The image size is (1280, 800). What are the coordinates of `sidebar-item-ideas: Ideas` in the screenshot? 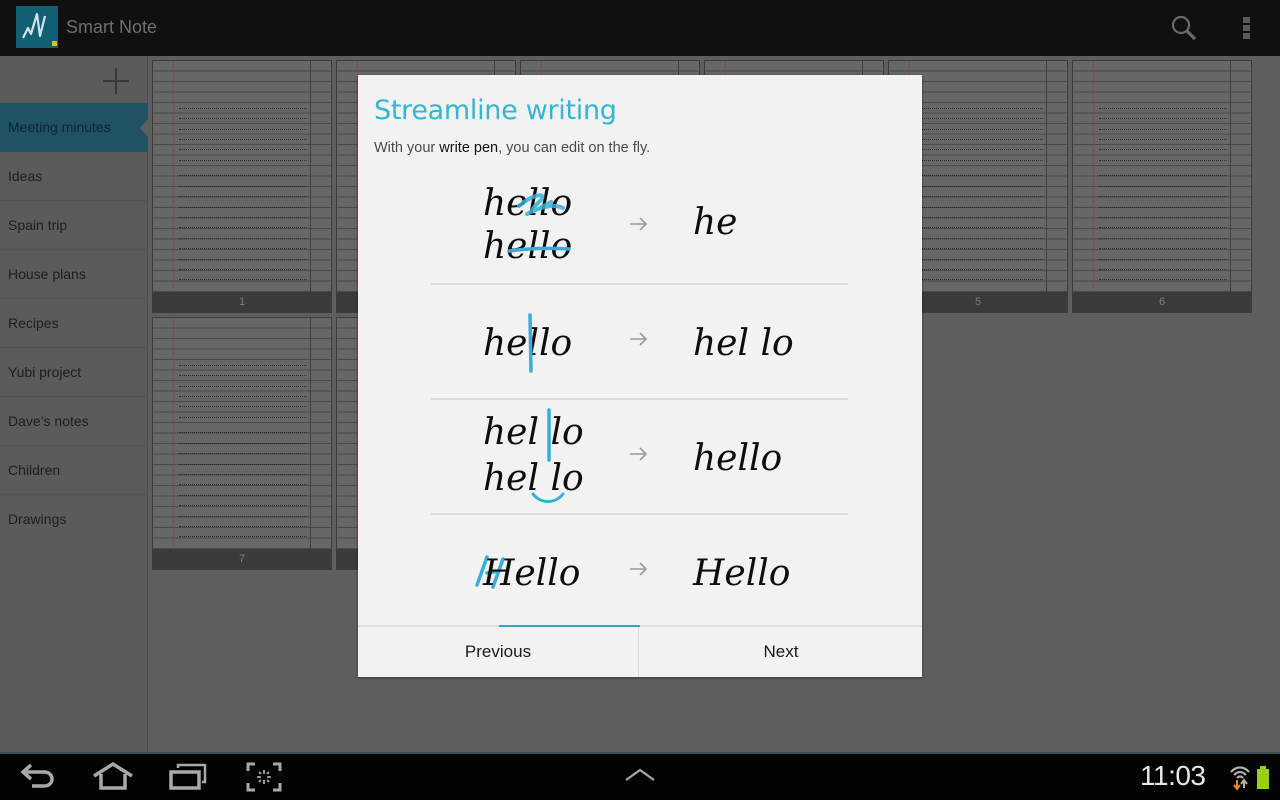 It's located at (74, 176).